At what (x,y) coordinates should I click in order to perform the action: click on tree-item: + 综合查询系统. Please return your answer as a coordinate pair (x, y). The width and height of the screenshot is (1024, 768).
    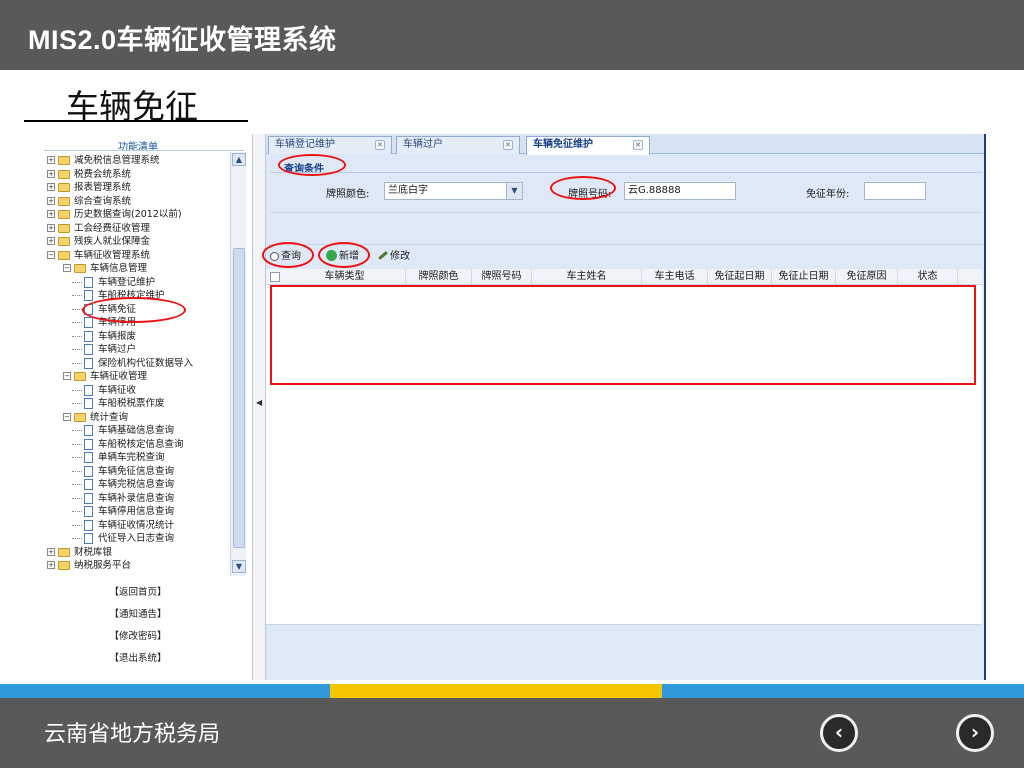
    Looking at the image, I should click on (139, 201).